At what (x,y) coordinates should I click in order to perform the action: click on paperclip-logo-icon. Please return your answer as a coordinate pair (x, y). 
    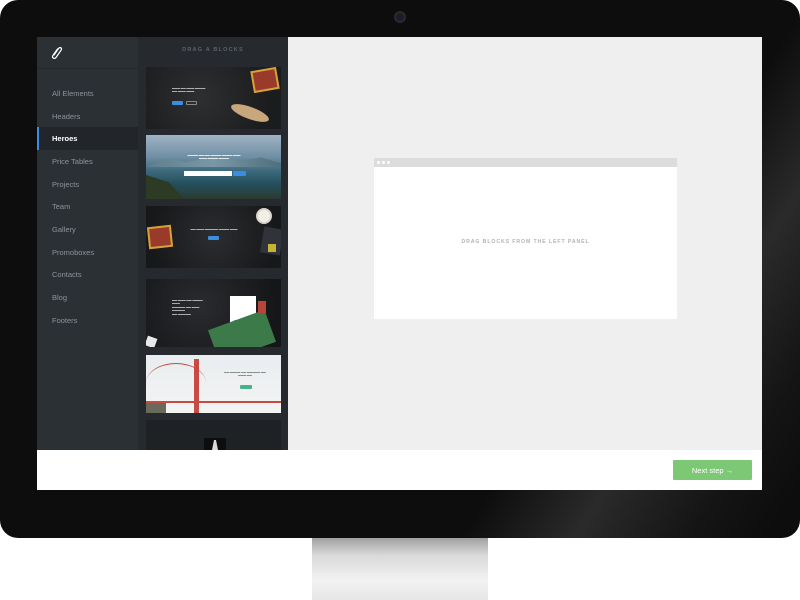
    Looking at the image, I should click on (57, 52).